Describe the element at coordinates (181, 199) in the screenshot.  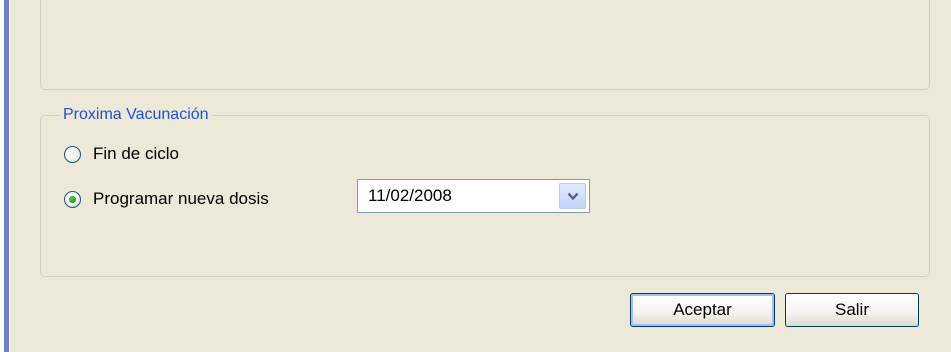
I see `programar-nueva-dosis-label: Programar nueva dosis` at that location.